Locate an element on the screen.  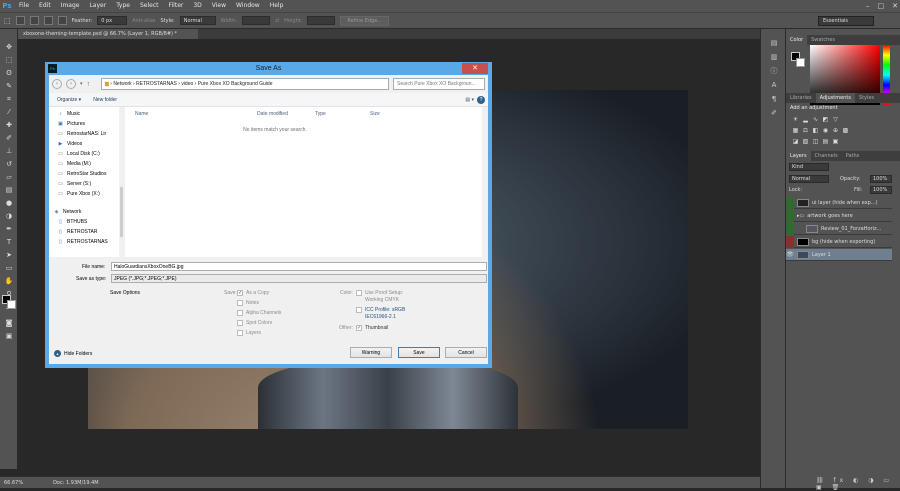
minimize-icon: – is located at coordinates (868, 6).